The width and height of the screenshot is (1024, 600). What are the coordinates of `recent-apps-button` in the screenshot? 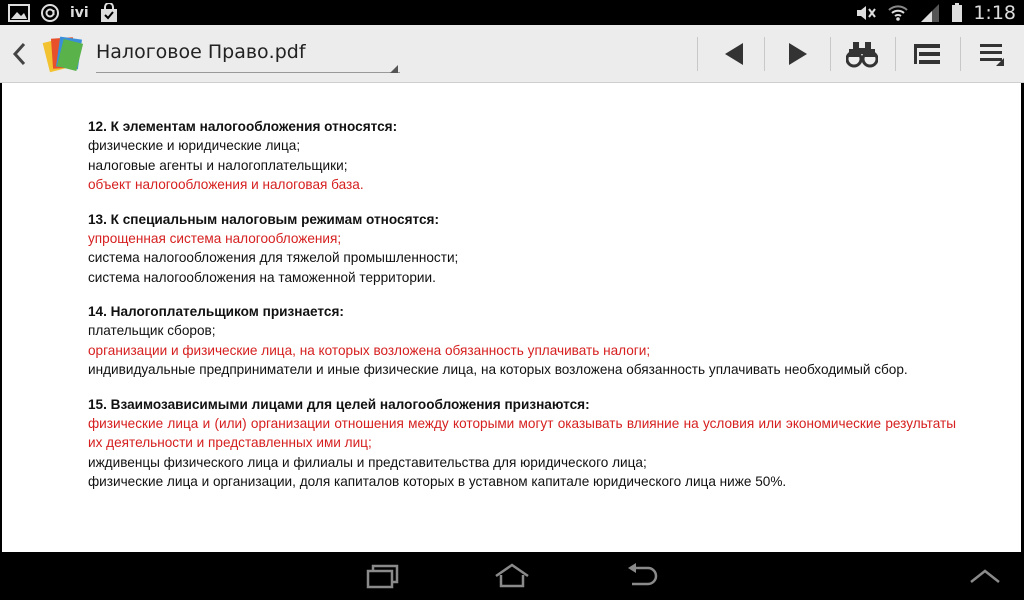 It's located at (383, 576).